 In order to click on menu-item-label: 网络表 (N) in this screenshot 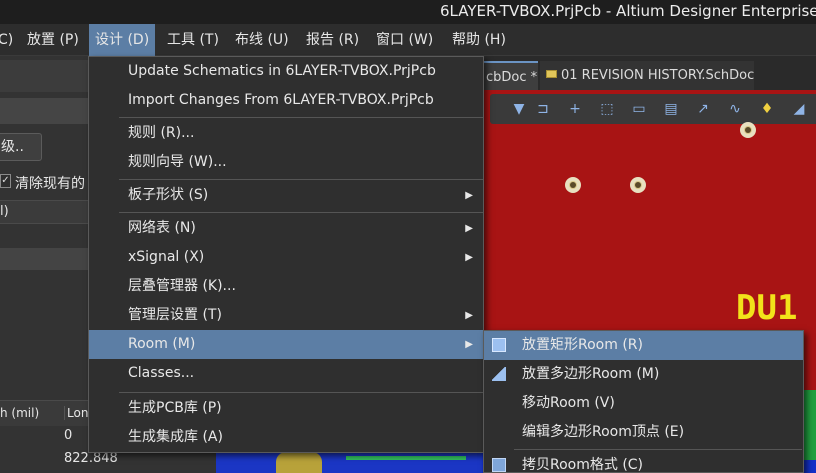, I will do `click(162, 228)`.